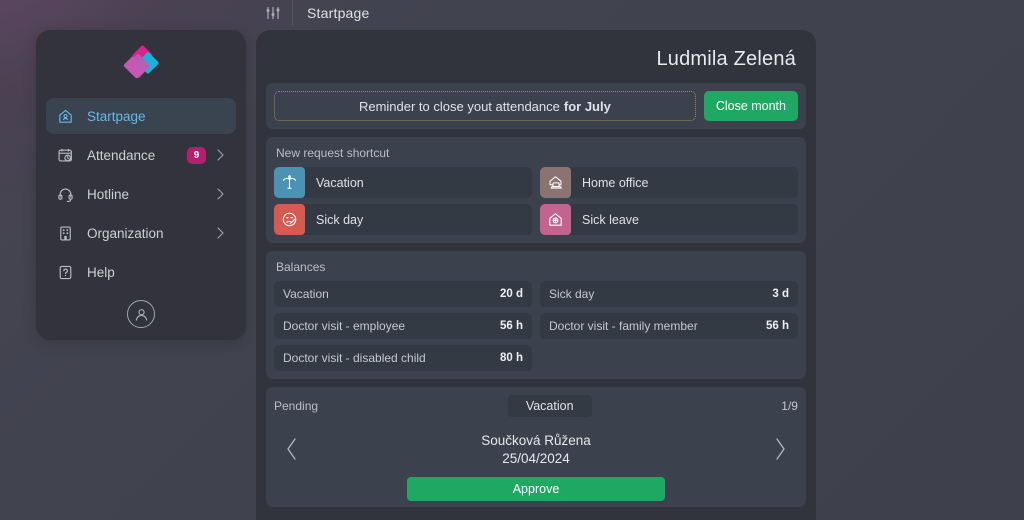  Describe the element at coordinates (669, 219) in the screenshot. I see `shortcut-sick-leave: Sick leave` at that location.